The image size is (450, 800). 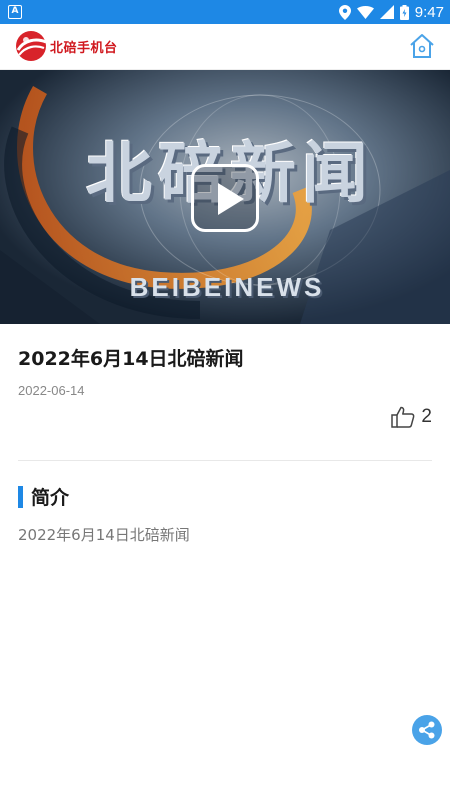 I want to click on app-logo-icon, so click(x=31, y=46).